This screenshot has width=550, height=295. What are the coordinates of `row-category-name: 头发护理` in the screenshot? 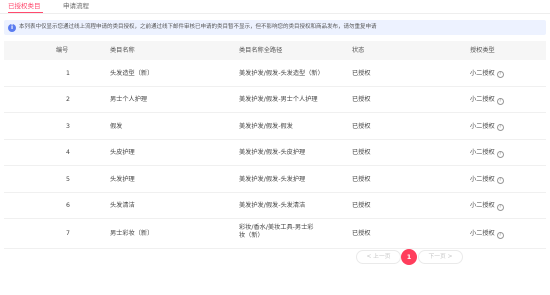 It's located at (122, 179).